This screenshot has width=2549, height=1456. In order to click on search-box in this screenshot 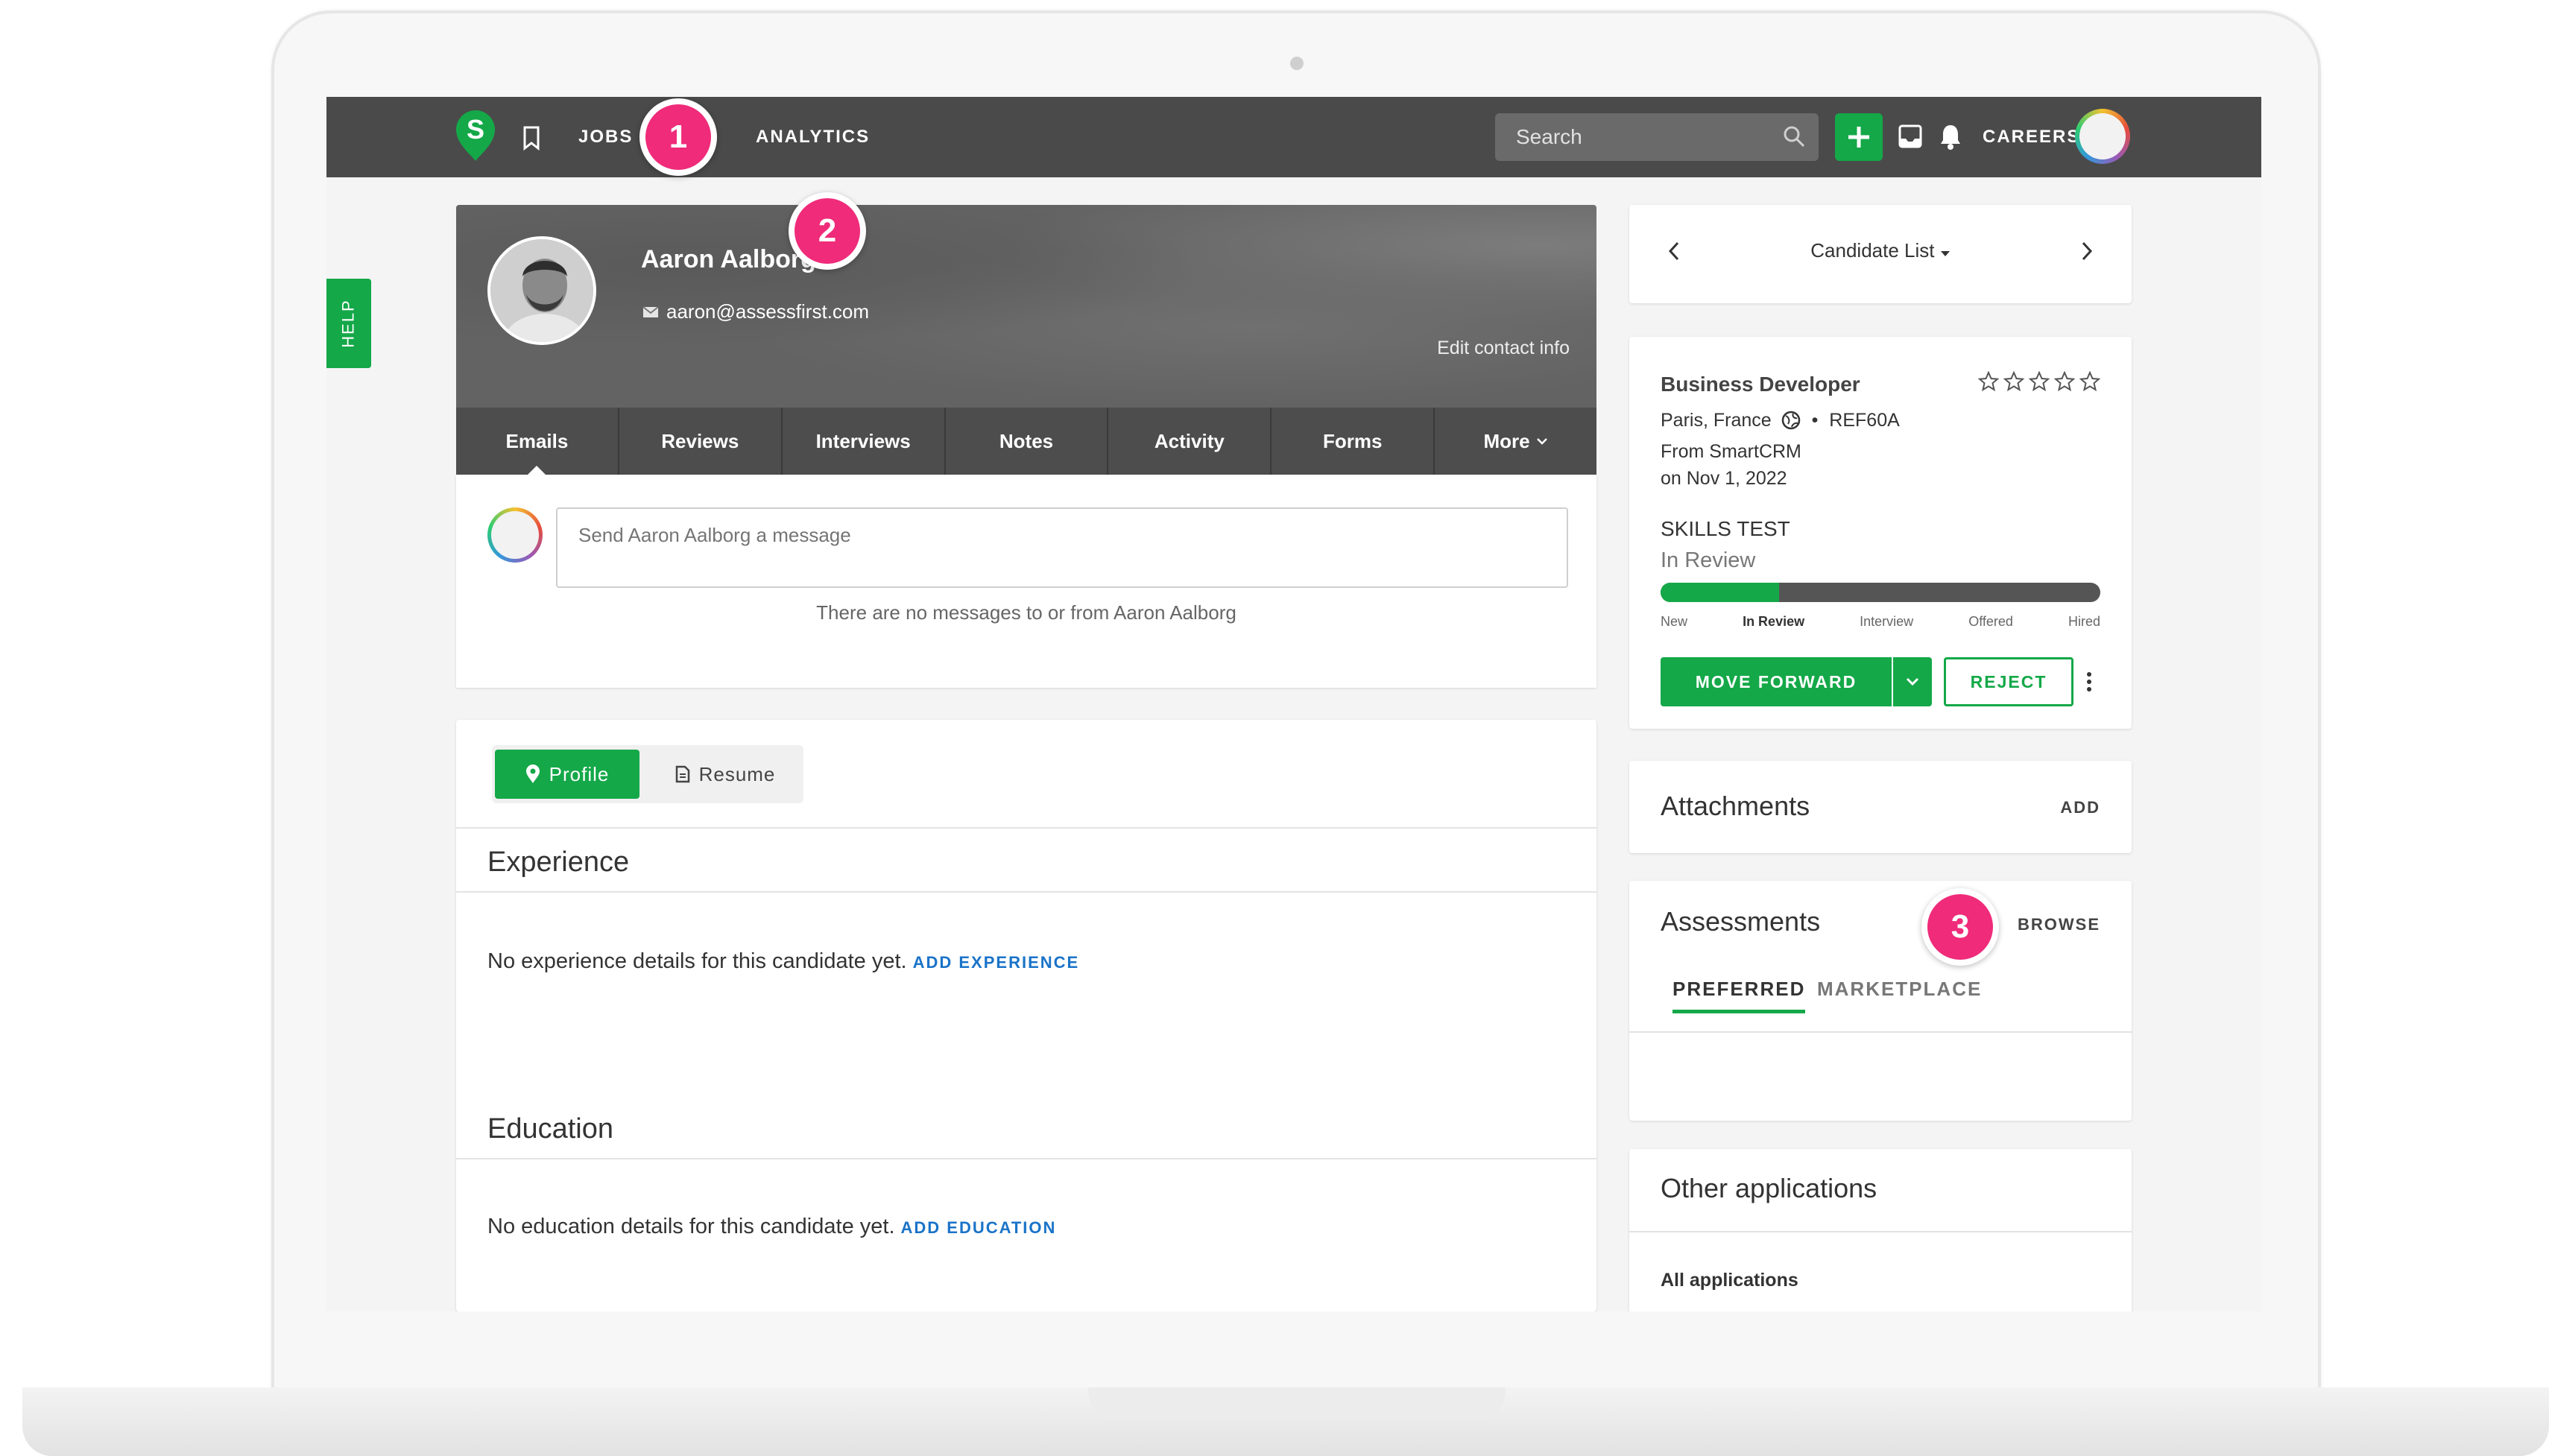, I will do `click(1657, 137)`.